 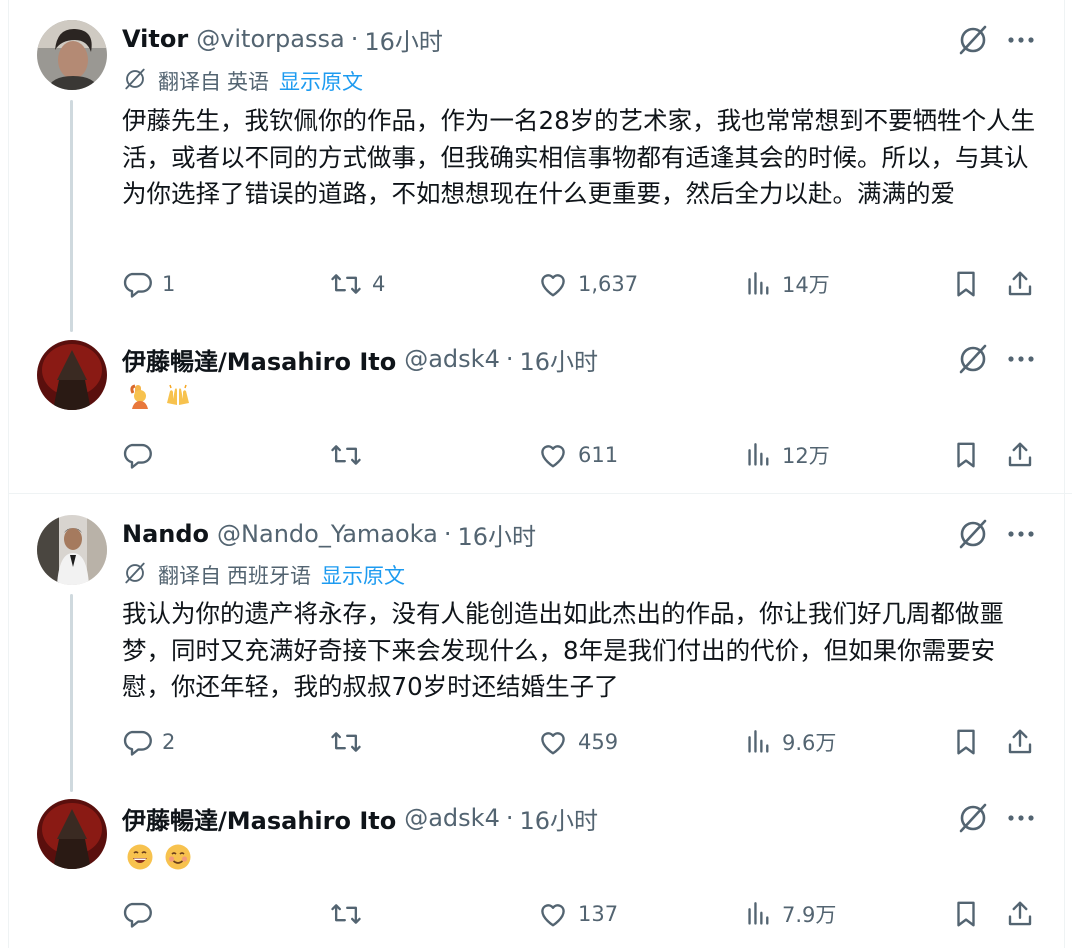 I want to click on action-bar: 1 4 1,637 14万, so click(x=540, y=284).